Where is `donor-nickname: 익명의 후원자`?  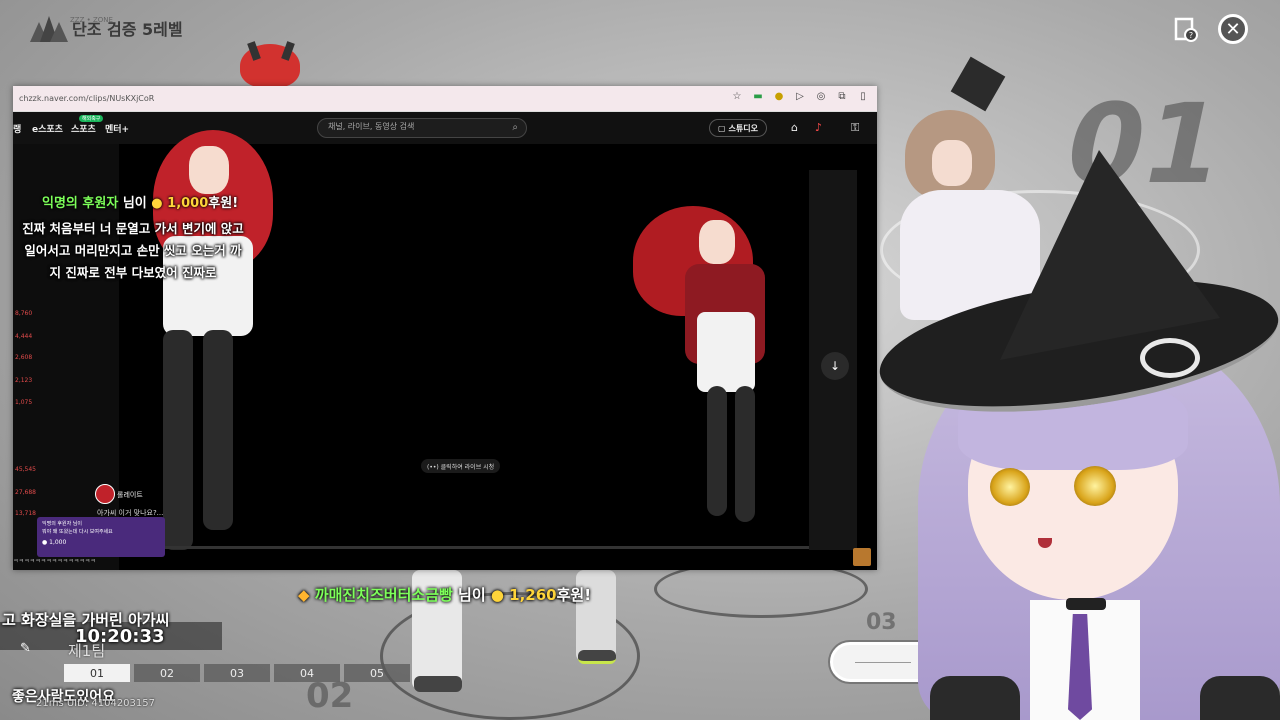
donor-nickname: 익명의 후원자 is located at coordinates (80, 203).